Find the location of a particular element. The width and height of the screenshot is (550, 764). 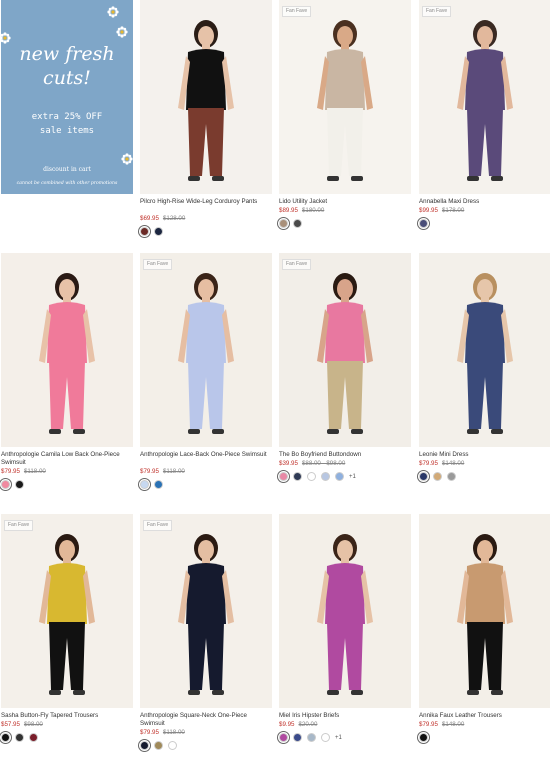

promo-note: discount in cart is located at coordinates (67, 169).